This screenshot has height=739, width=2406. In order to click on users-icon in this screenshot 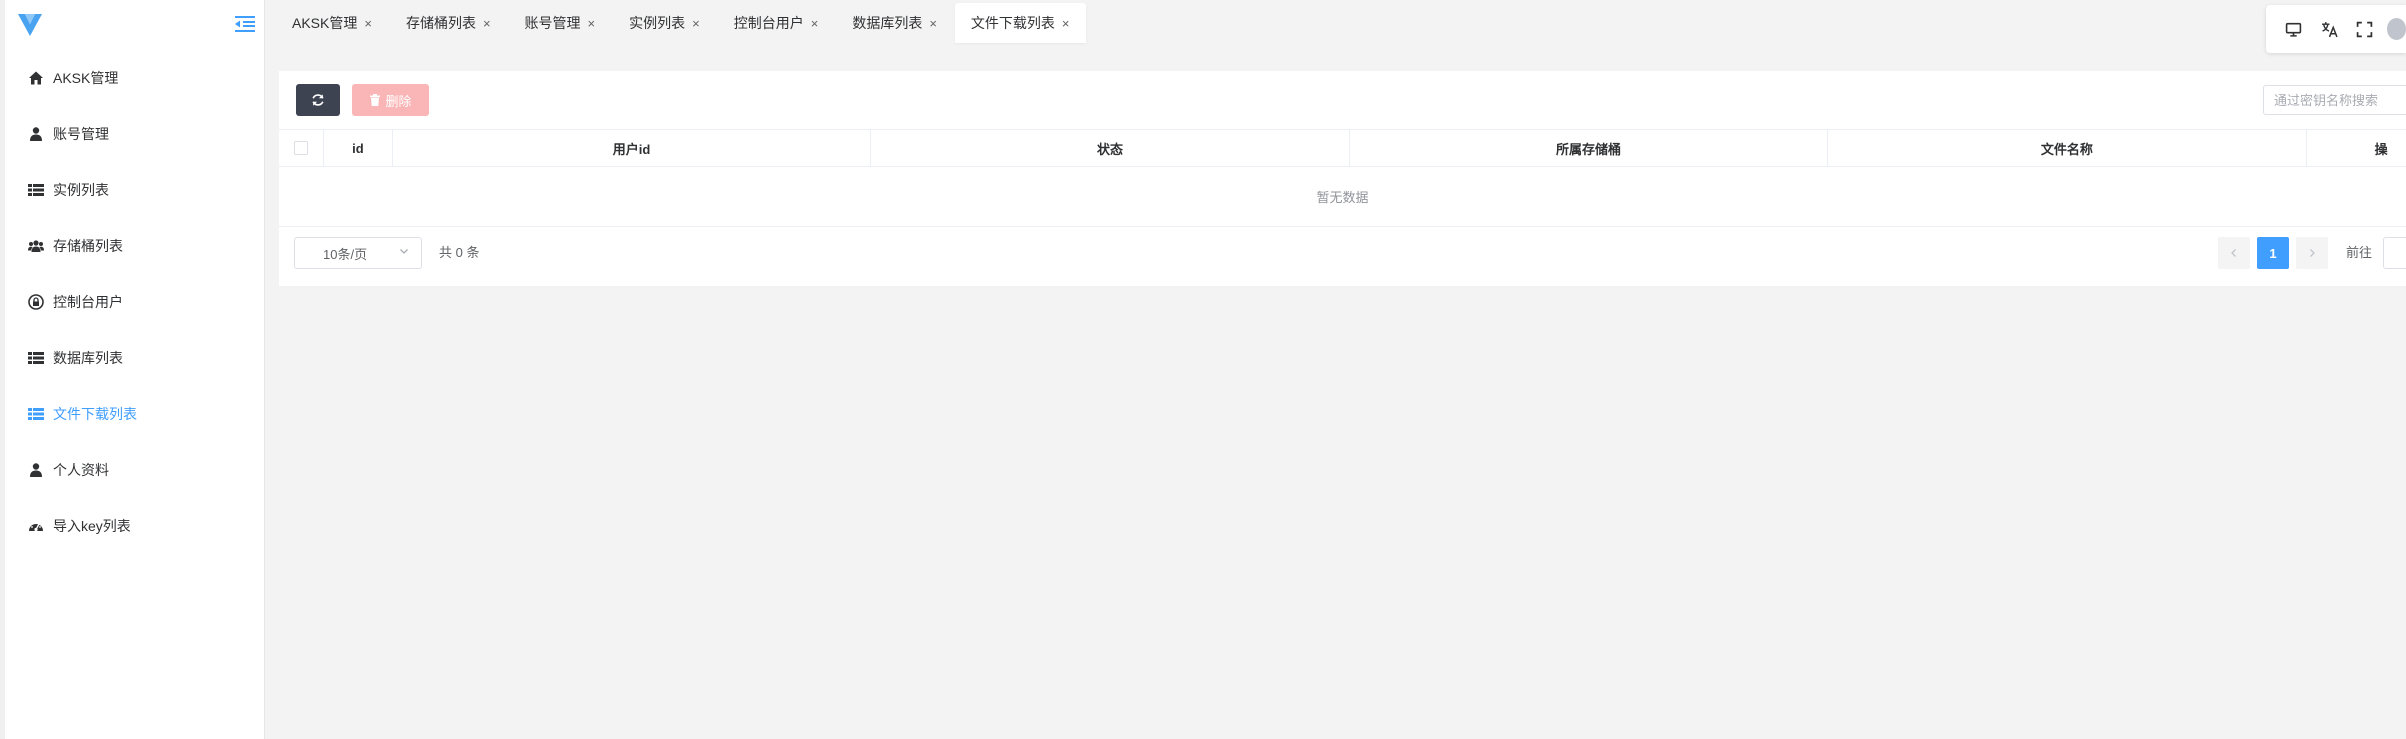, I will do `click(36, 246)`.